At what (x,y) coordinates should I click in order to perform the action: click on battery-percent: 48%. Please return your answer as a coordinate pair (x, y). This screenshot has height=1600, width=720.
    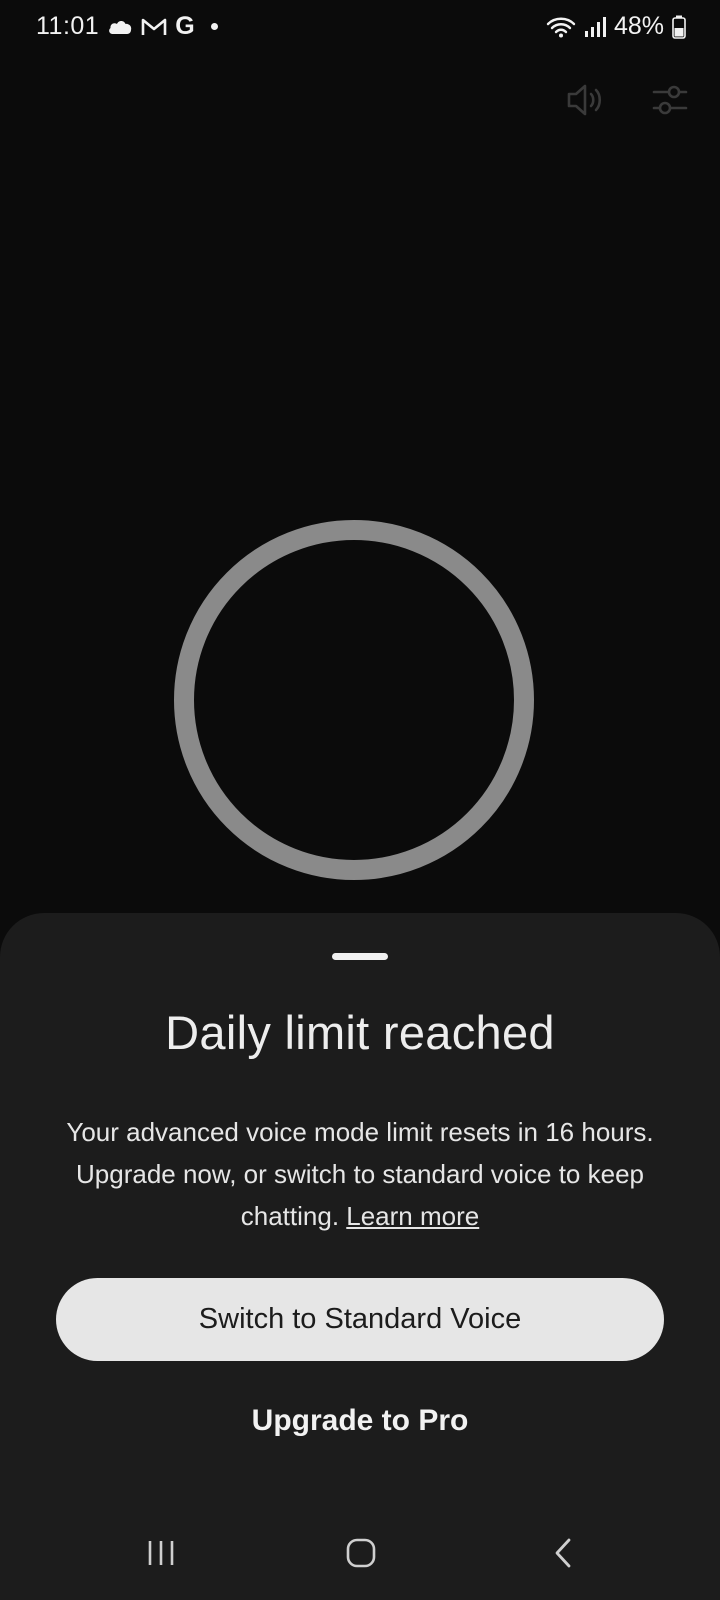
    Looking at the image, I should click on (638, 26).